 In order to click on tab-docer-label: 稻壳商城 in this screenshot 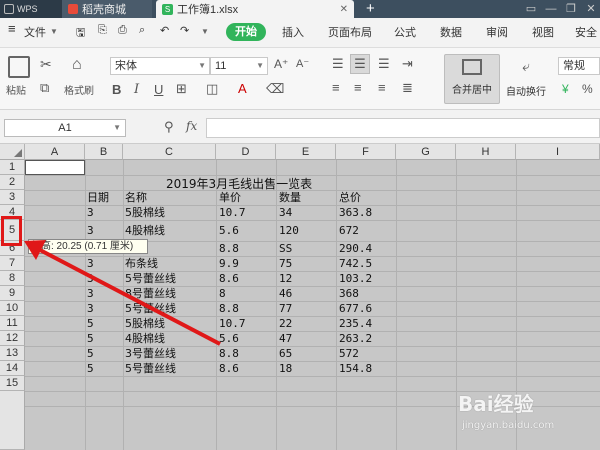, I will do `click(104, 10)`.